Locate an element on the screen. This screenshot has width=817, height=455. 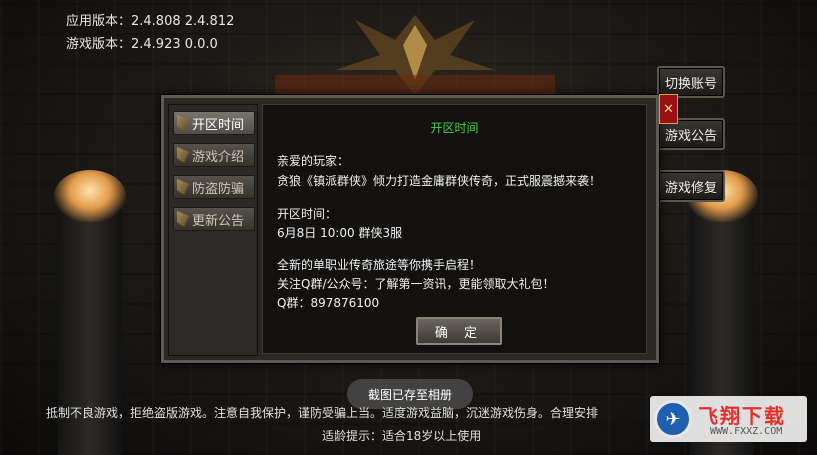
left-lamp-icon is located at coordinates (90, 196).